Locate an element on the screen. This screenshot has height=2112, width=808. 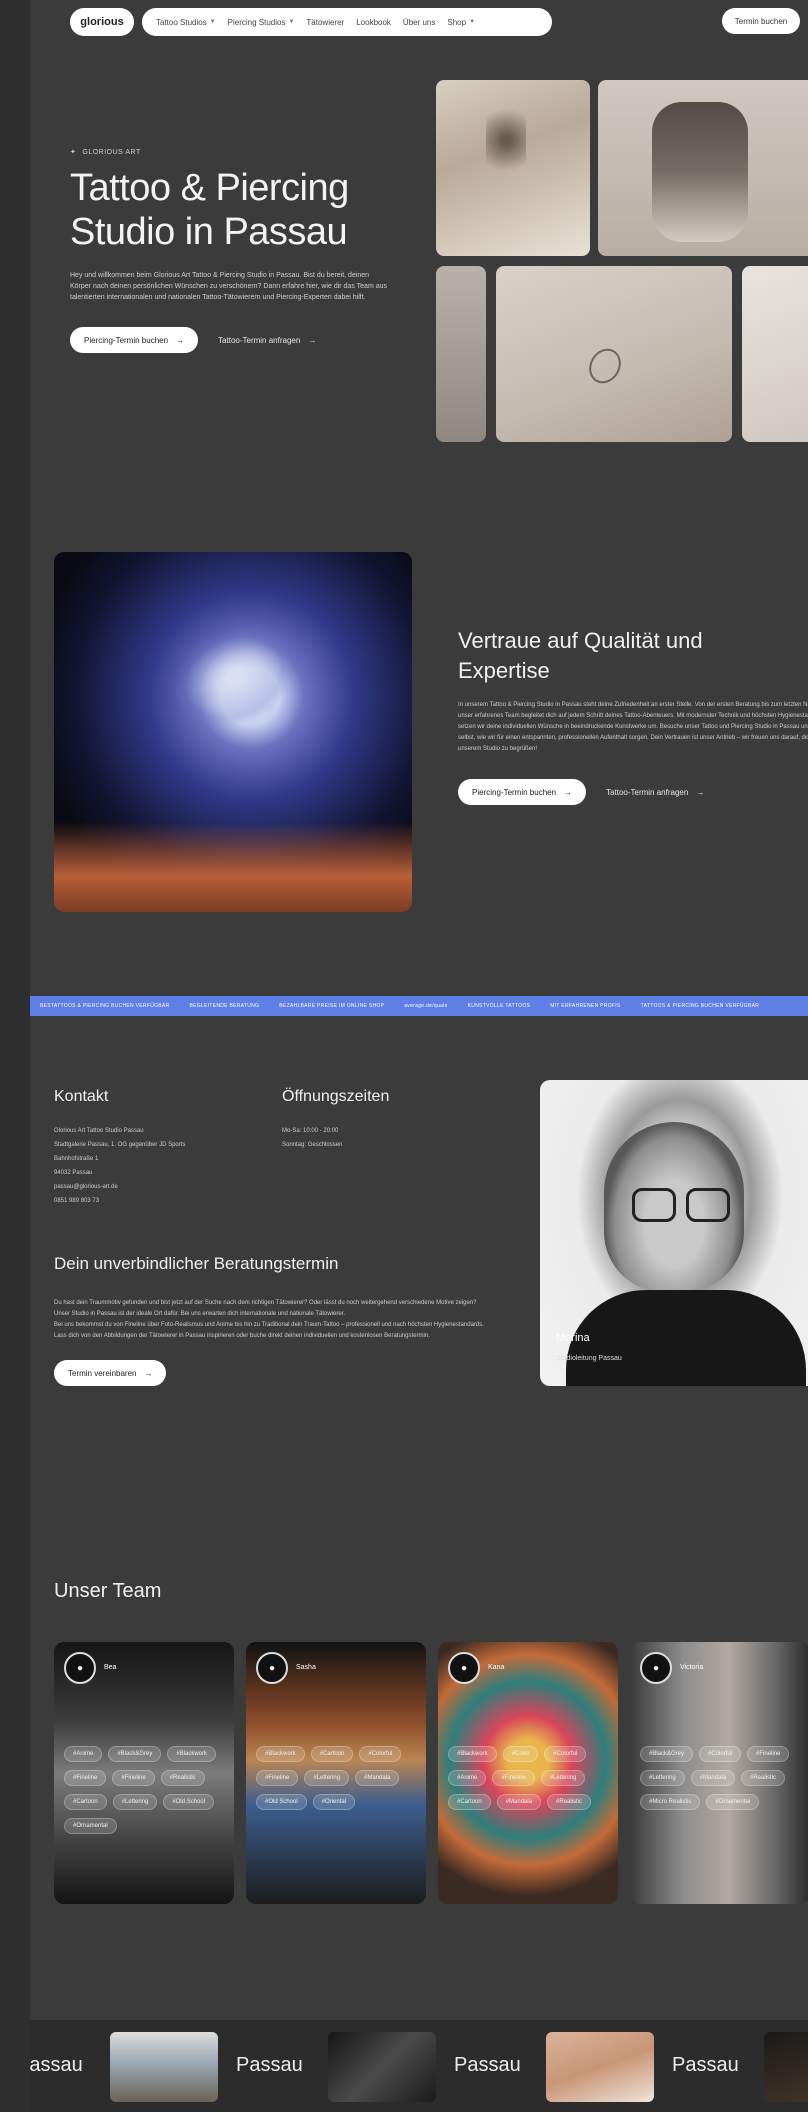
opening-hours-weekdays: Mo-Sa: 10:00 - 20:00 is located at coordinates (310, 1131).